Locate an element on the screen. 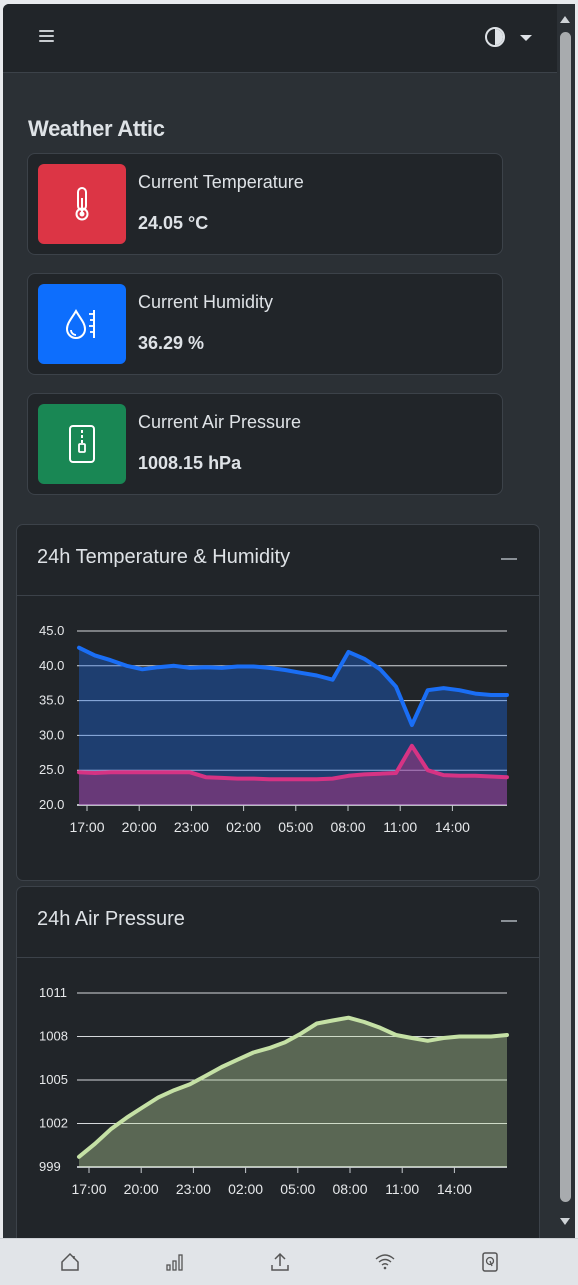 The width and height of the screenshot is (578, 1285). humidity-icon-box is located at coordinates (82, 324).